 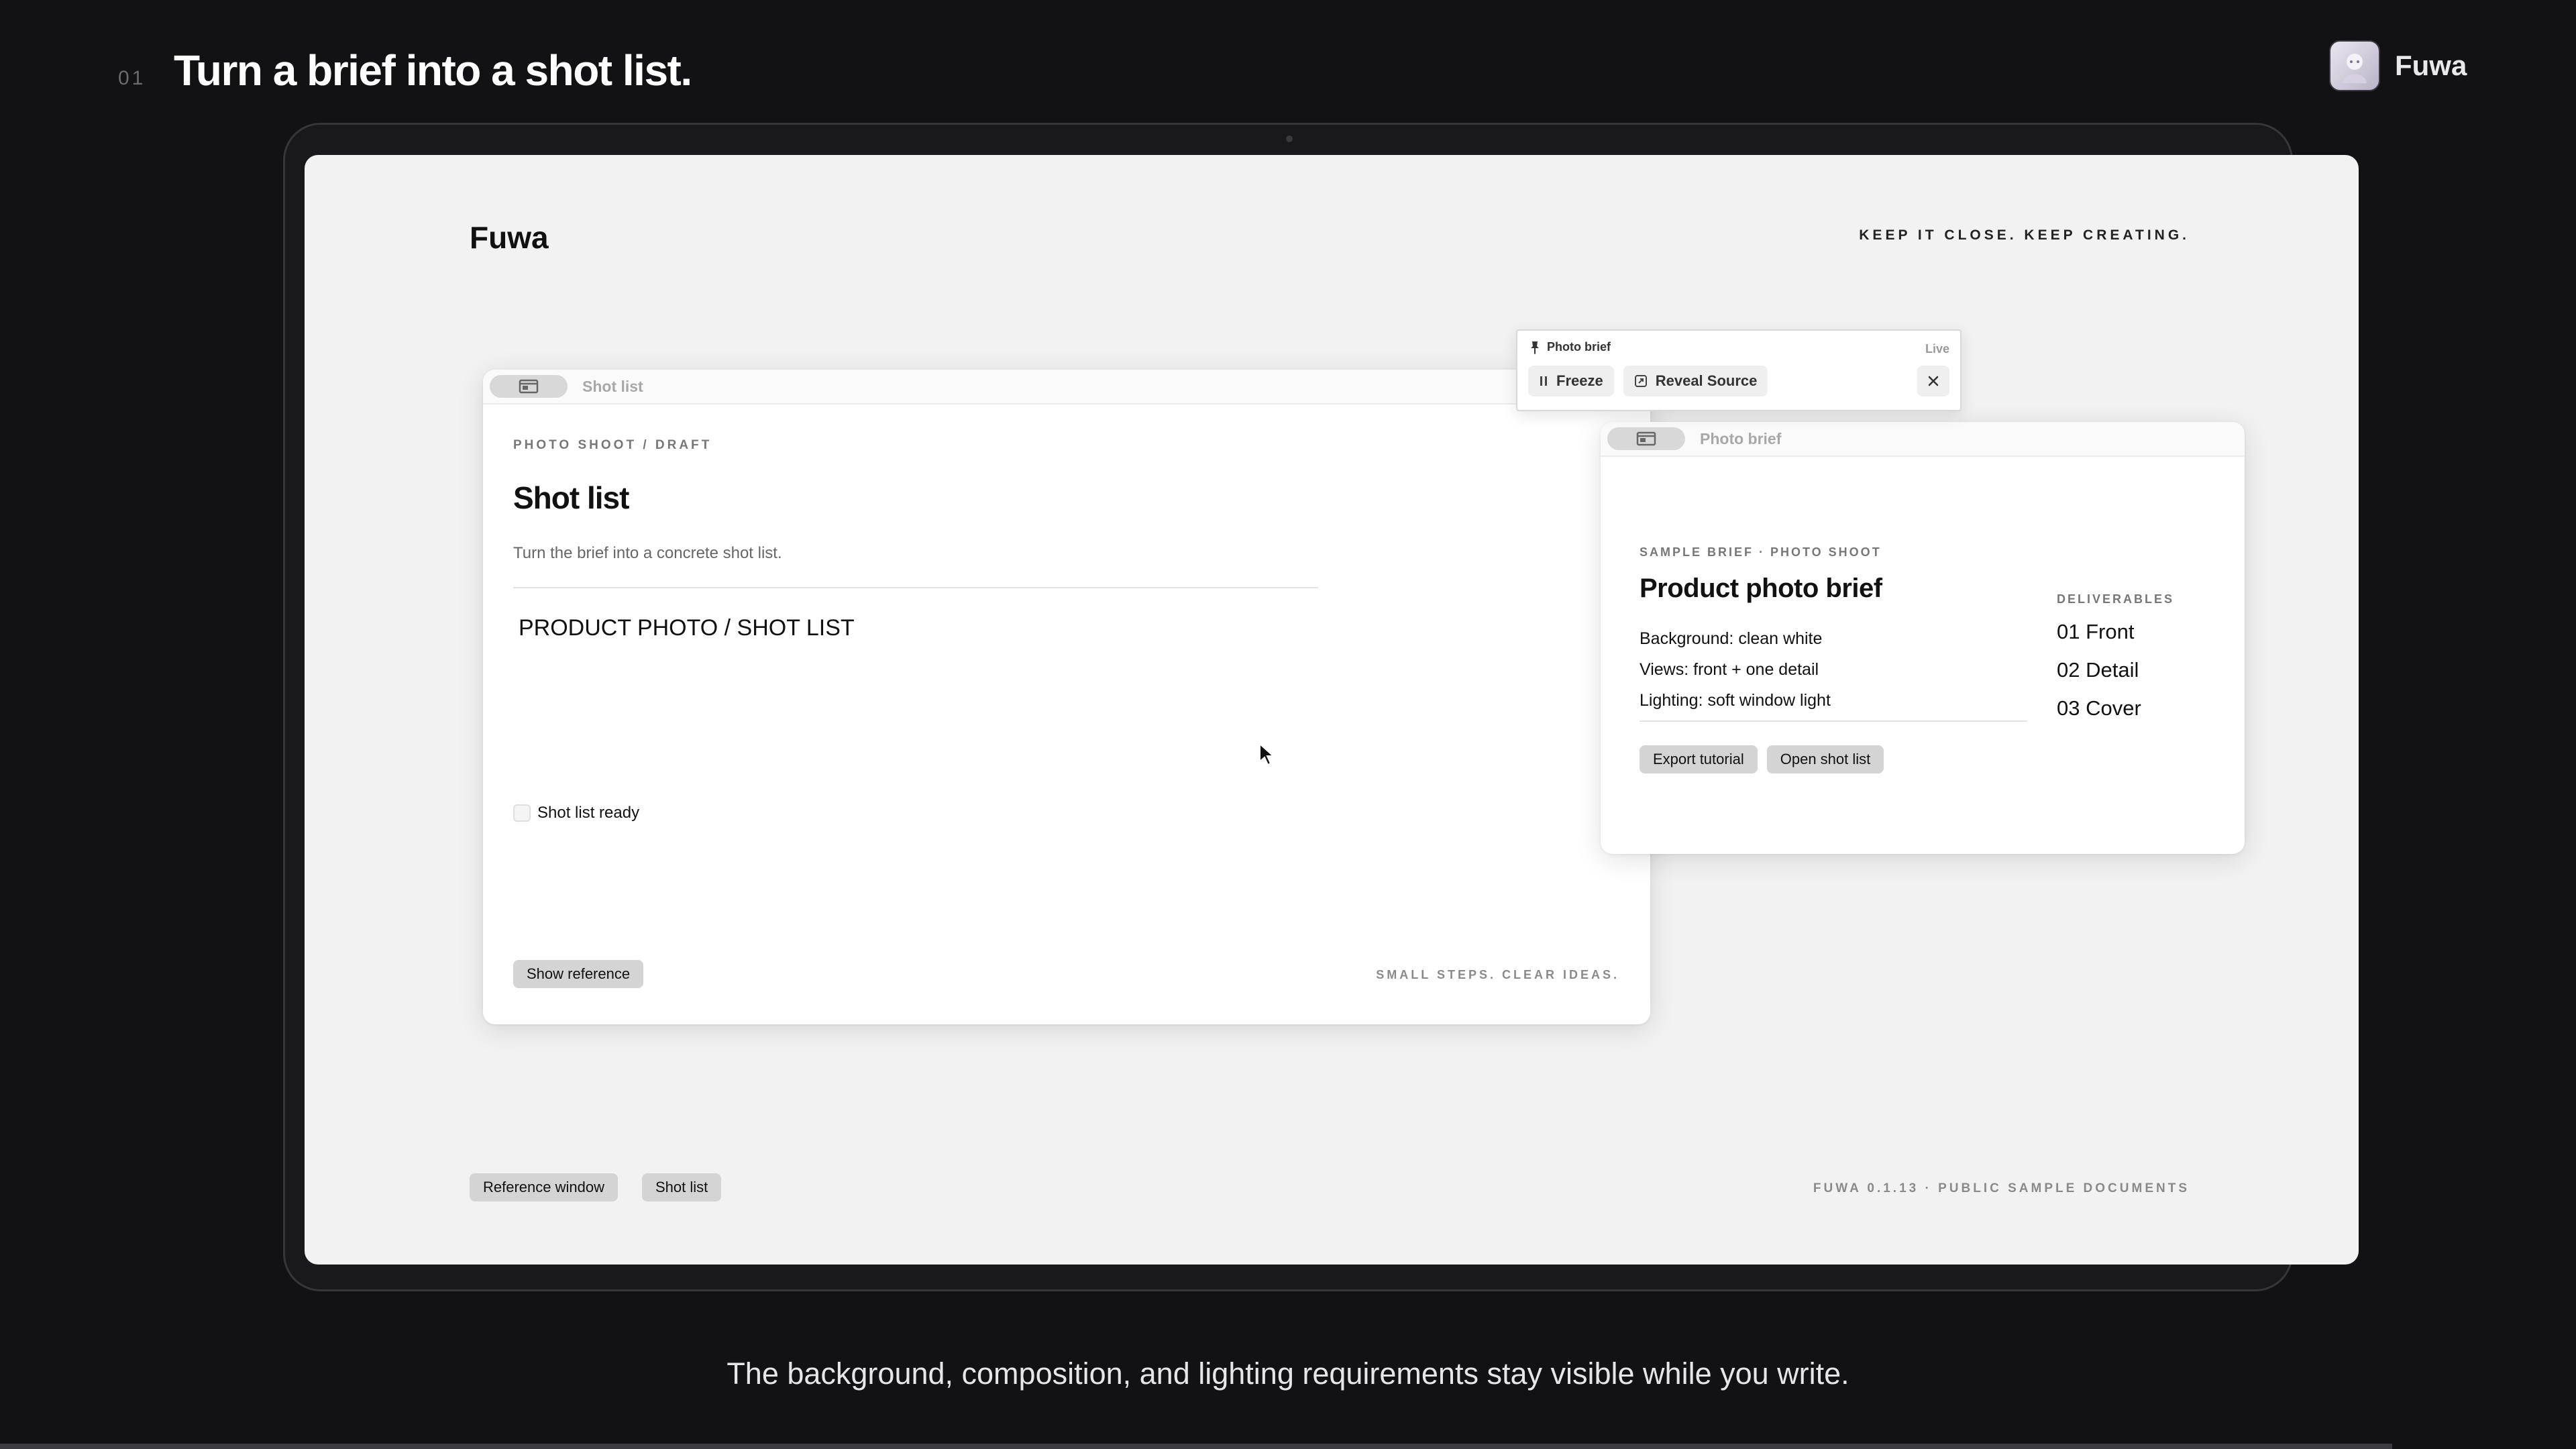 I want to click on export-tutorial-button: Export tutorial, so click(x=1699, y=759).